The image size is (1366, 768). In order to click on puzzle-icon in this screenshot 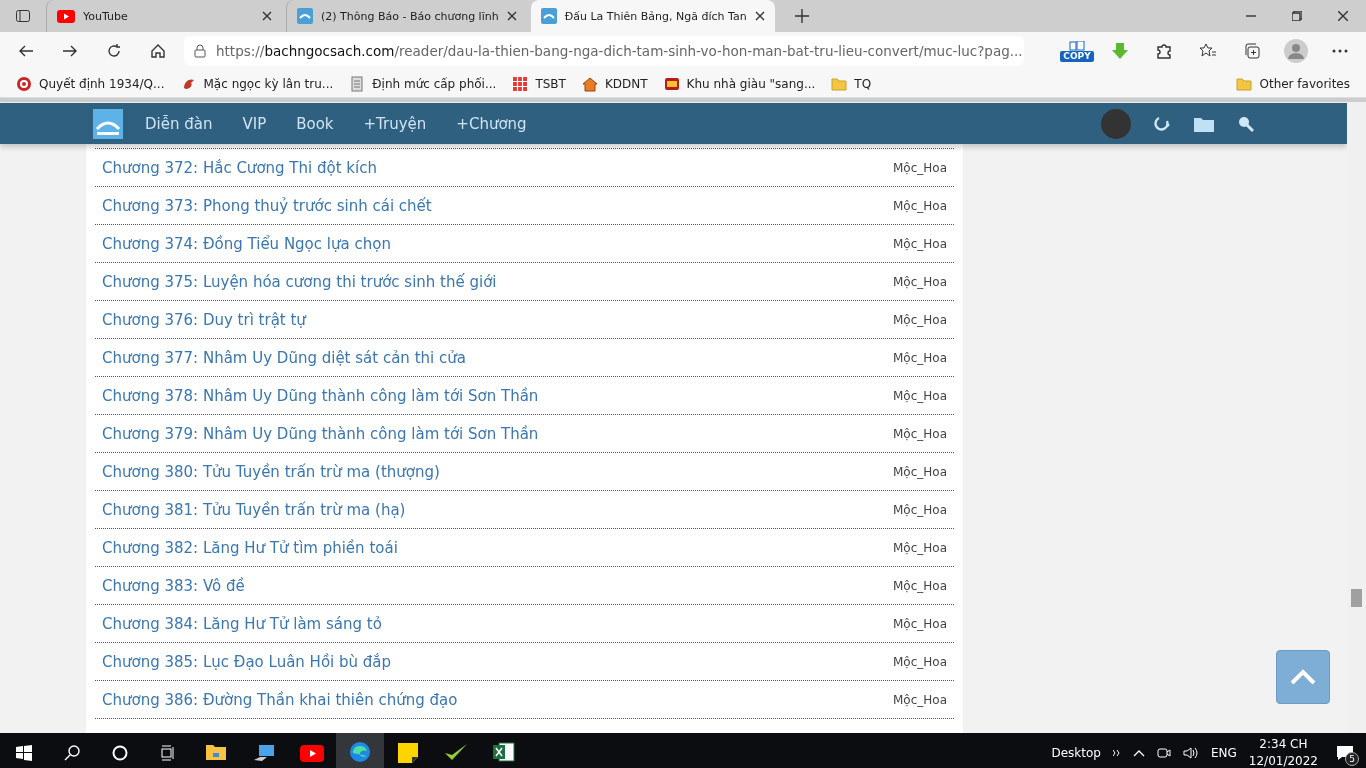, I will do `click(1164, 51)`.